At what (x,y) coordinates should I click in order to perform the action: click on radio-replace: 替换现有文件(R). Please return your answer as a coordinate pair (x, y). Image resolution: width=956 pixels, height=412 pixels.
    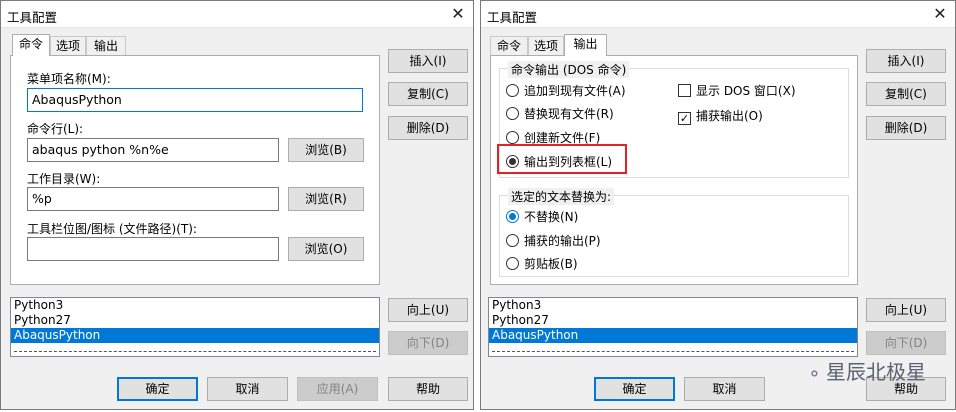
    Looking at the image, I should click on (560, 114).